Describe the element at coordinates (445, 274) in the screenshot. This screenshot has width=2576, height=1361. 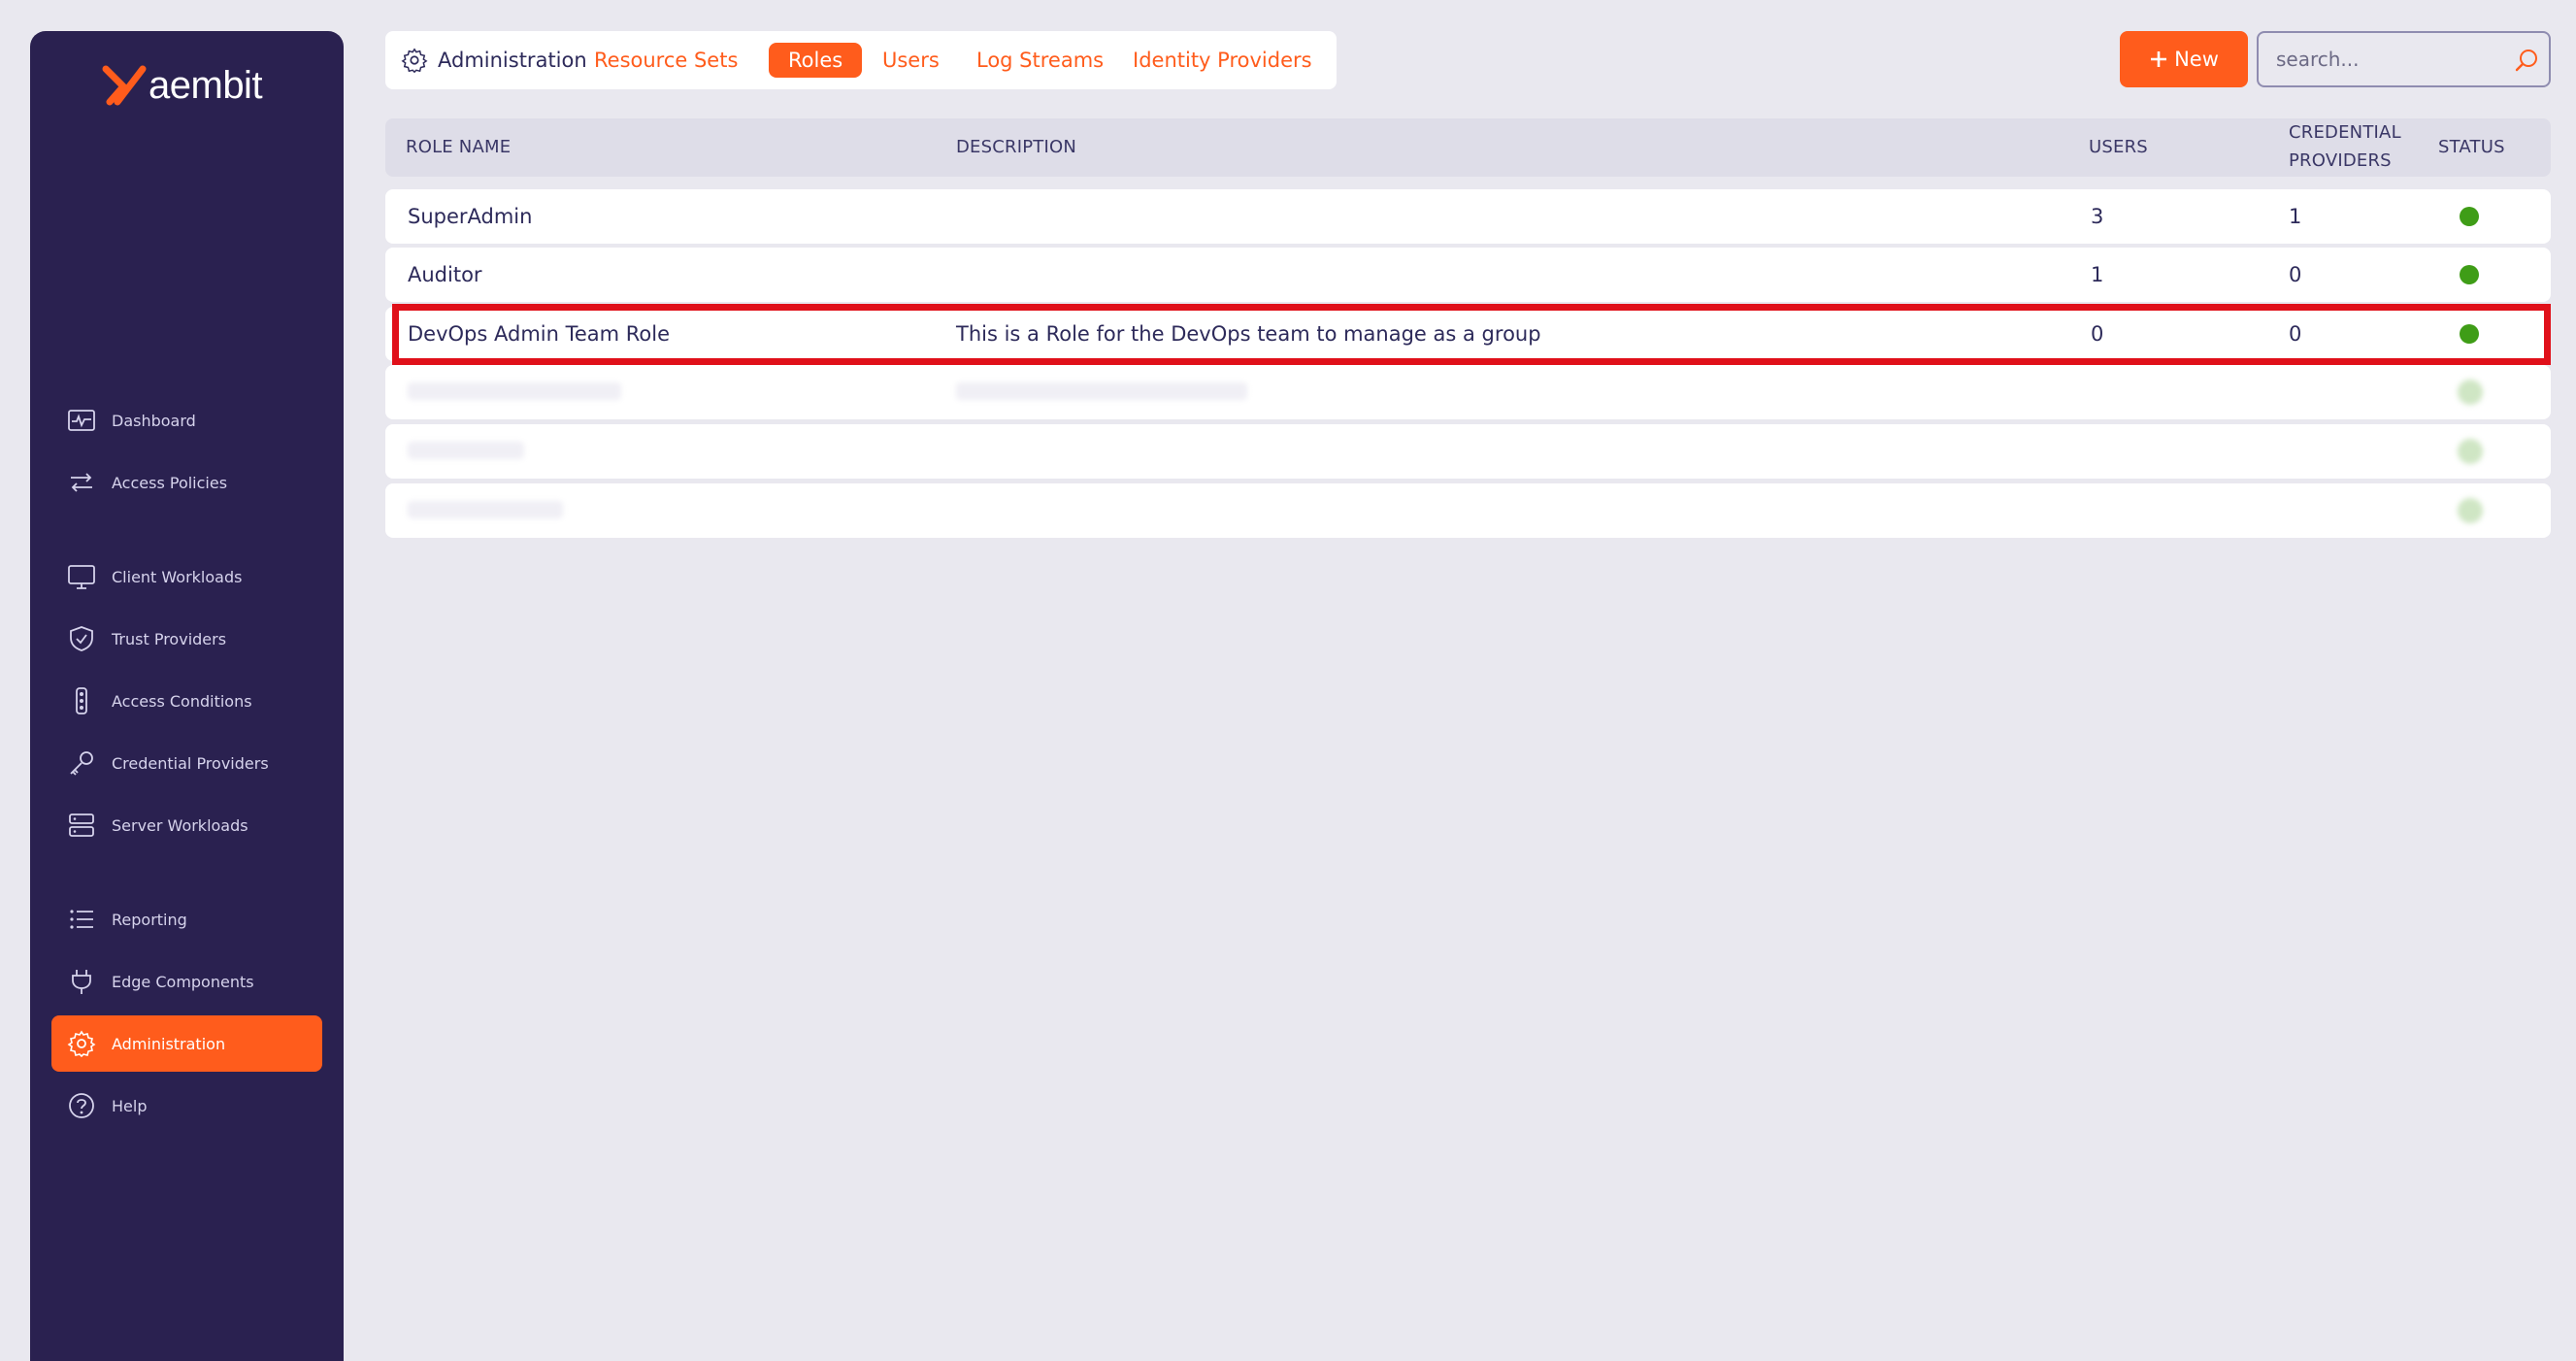
I see `role-name-cell: Auditor` at that location.